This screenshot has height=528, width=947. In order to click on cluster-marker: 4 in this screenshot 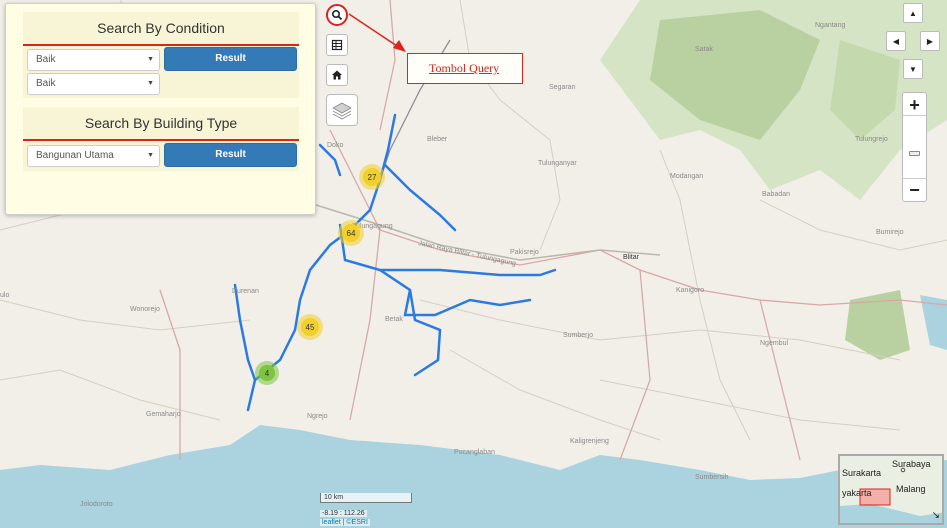, I will do `click(267, 373)`.